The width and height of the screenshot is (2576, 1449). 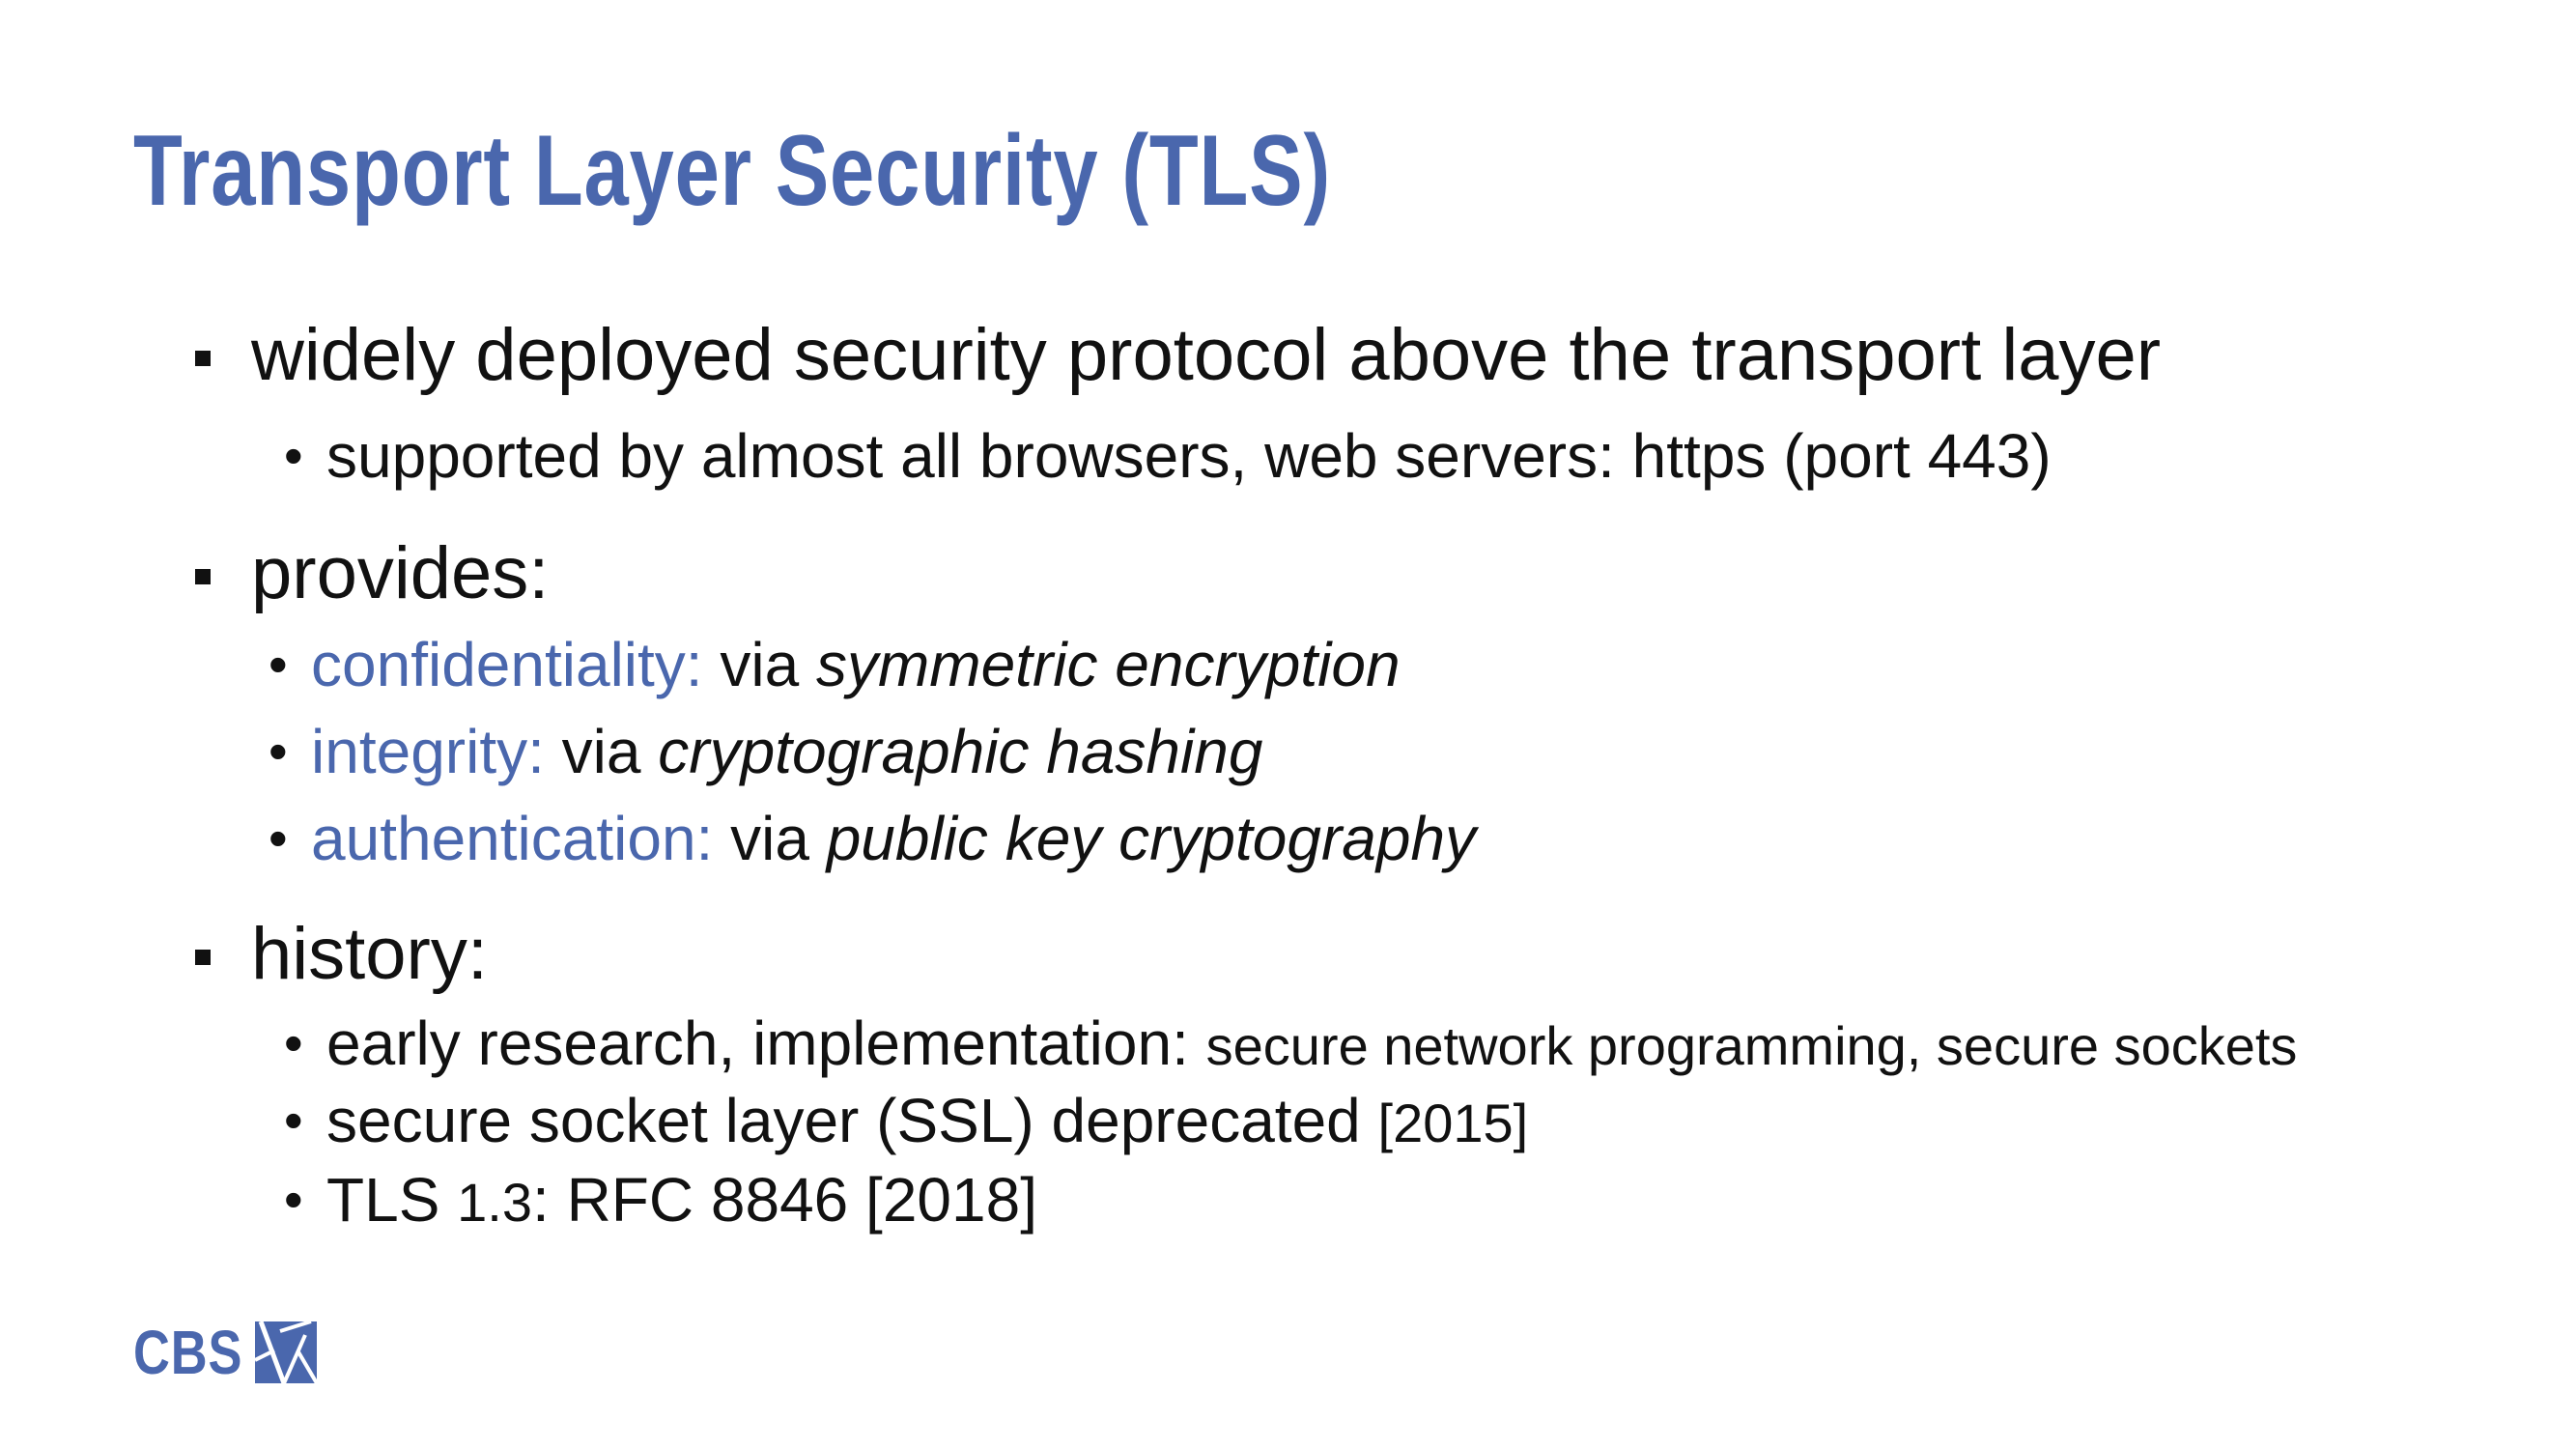 I want to click on early-prefix: early research, implementation:, so click(x=766, y=1043).